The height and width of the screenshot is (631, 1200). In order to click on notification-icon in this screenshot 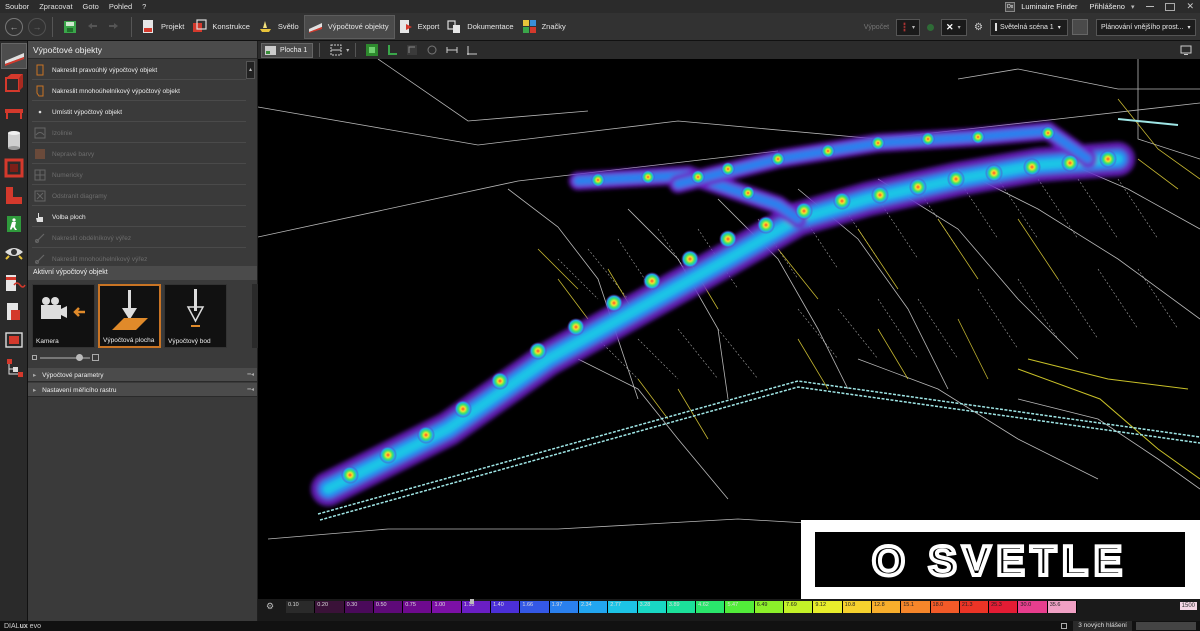, I will do `click(1064, 626)`.